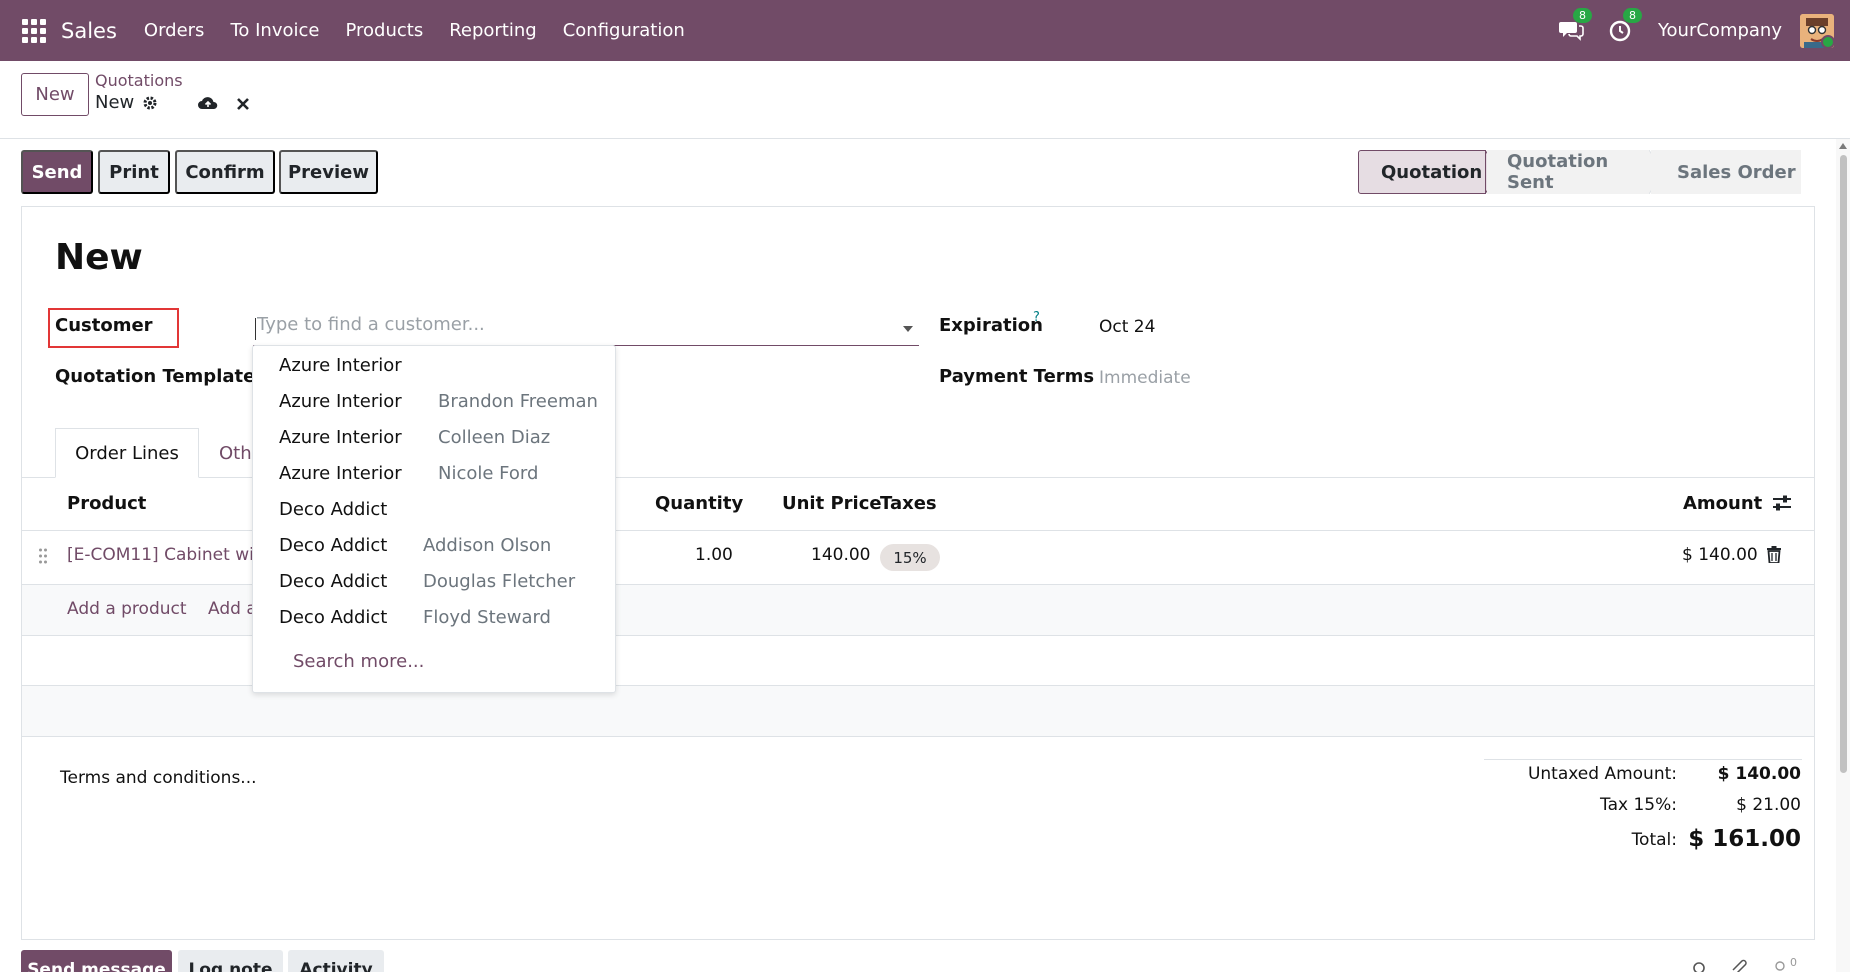 The image size is (1850, 972). What do you see at coordinates (714, 555) in the screenshot?
I see `quantity-cell: 1.00` at bounding box center [714, 555].